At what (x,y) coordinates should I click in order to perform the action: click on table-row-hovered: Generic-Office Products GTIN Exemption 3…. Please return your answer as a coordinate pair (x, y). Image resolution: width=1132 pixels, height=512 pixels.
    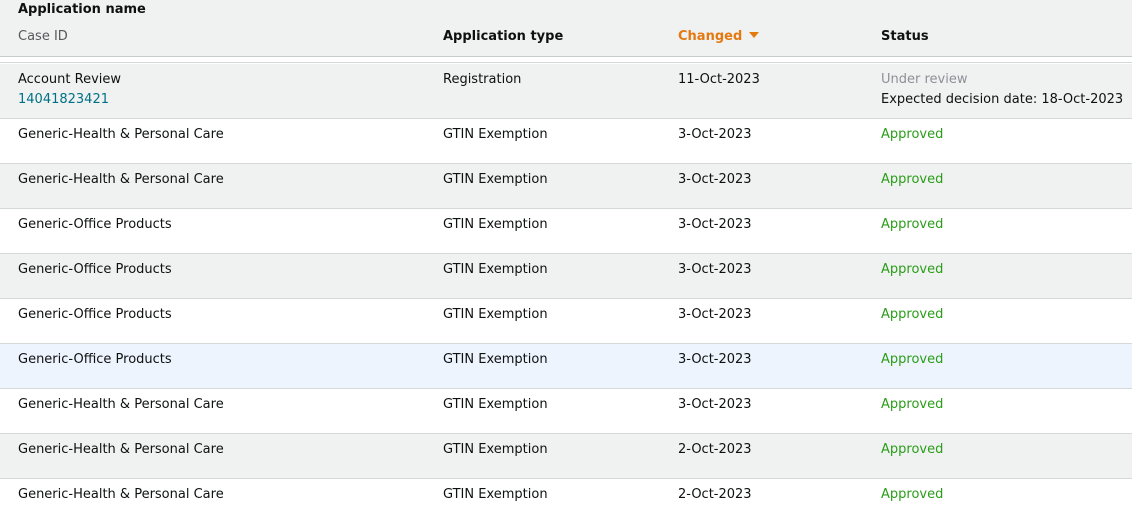
    Looking at the image, I should click on (566, 366).